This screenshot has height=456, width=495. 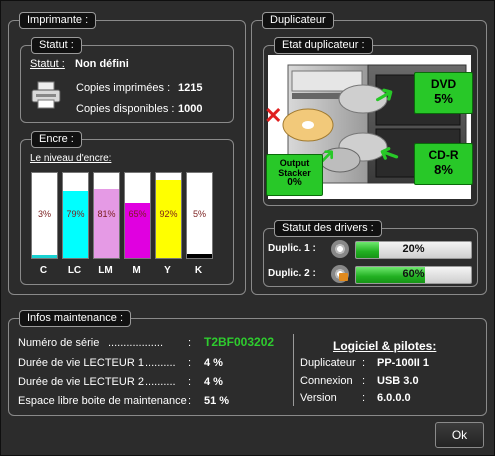 What do you see at coordinates (328, 363) in the screenshot?
I see `software-label-duplicator: Duplicateur` at bounding box center [328, 363].